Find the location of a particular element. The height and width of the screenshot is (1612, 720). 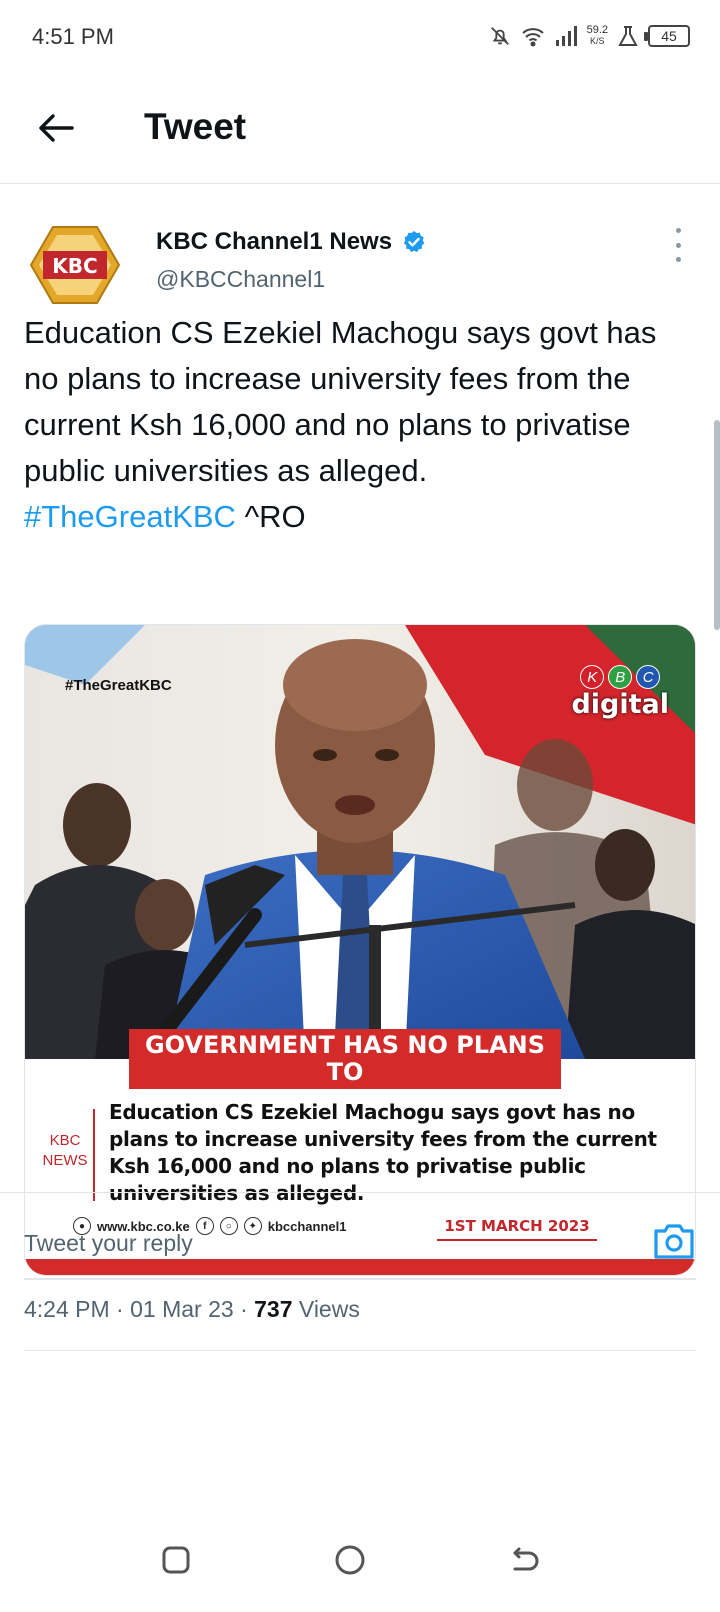

reply-divider is located at coordinates (360, 1279).